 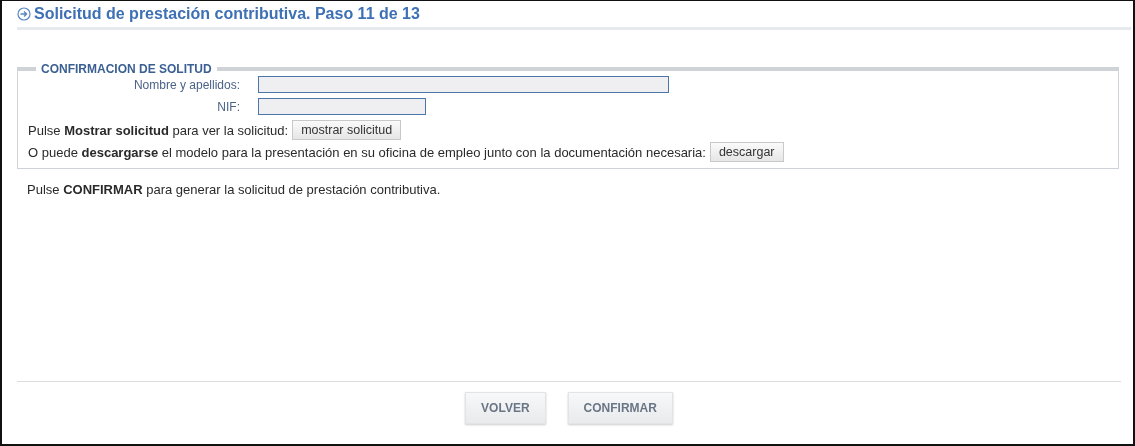 I want to click on nav-button: CONFIRMAR, so click(x=620, y=408).